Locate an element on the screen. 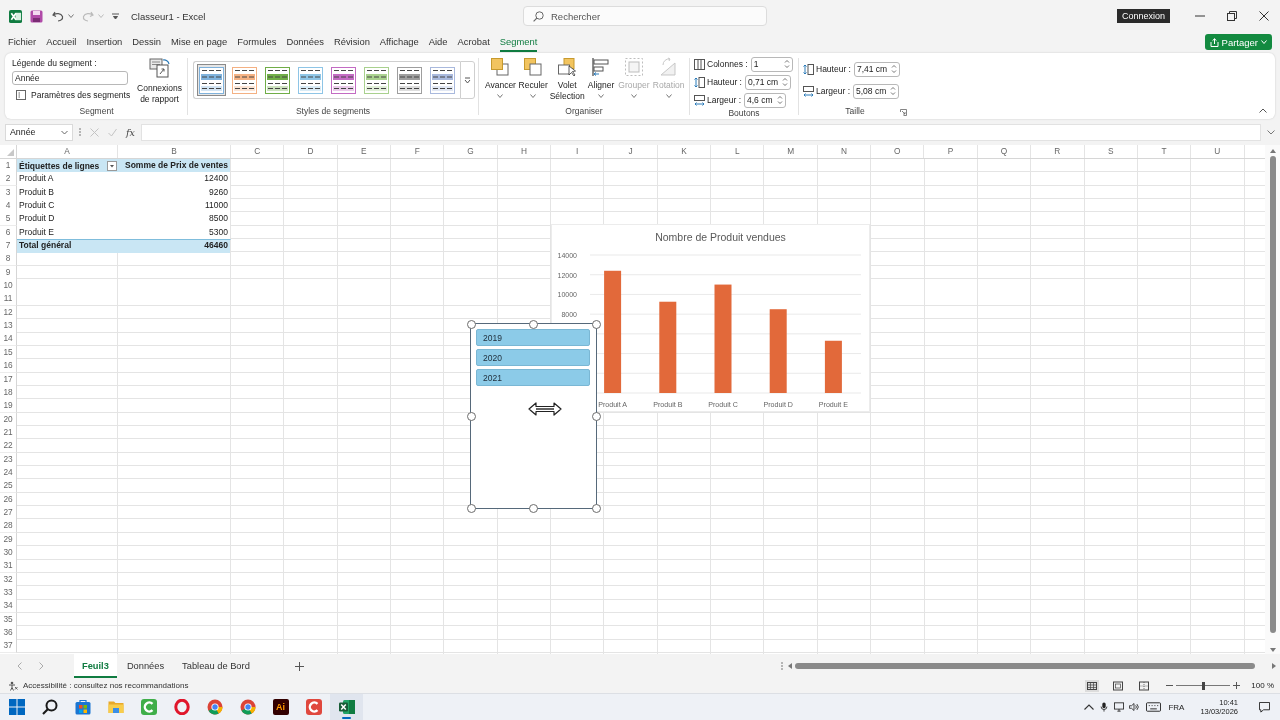 The width and height of the screenshot is (1280, 720). column-header: G is located at coordinates (471, 151).